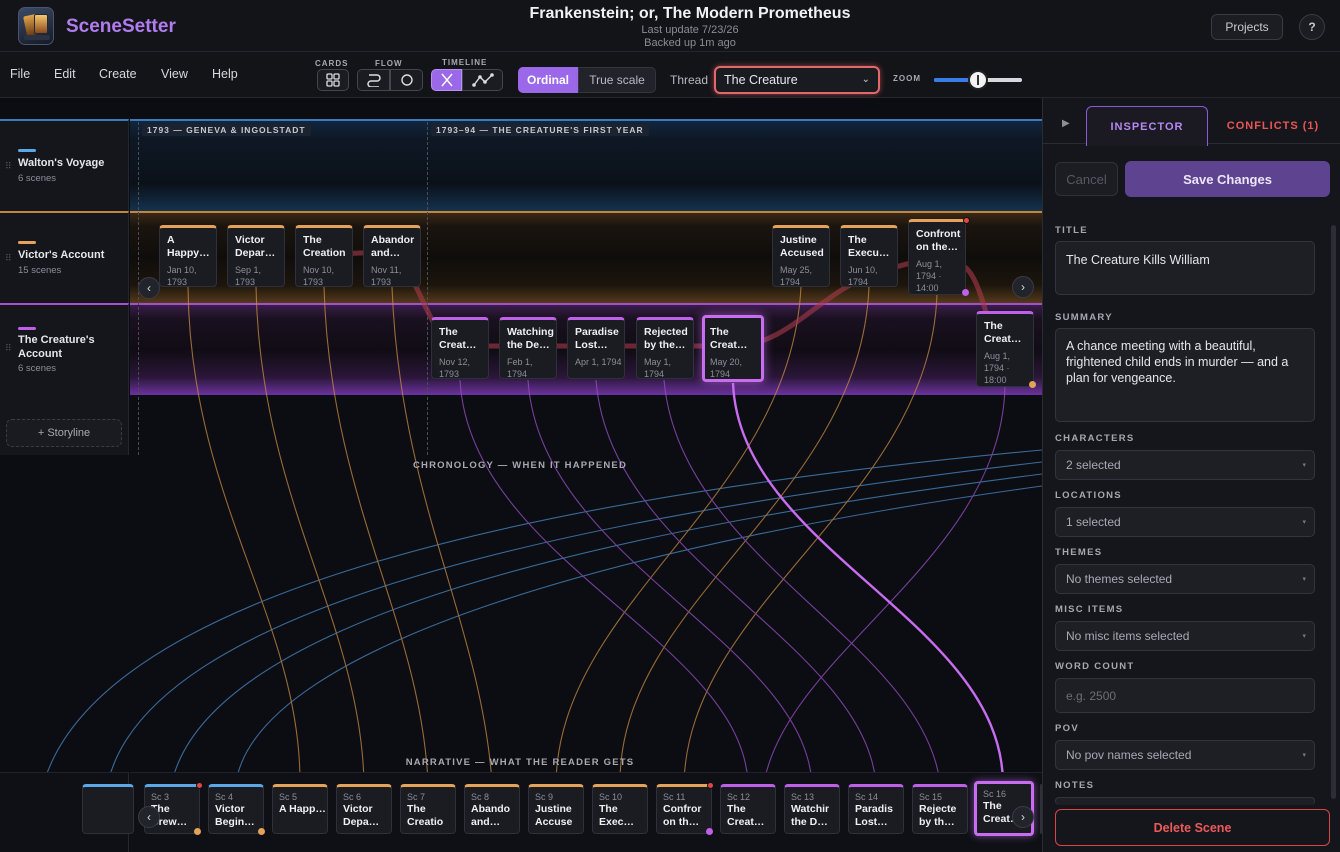  Describe the element at coordinates (149, 288) in the screenshot. I see `scroll-left-button: ‹` at that location.